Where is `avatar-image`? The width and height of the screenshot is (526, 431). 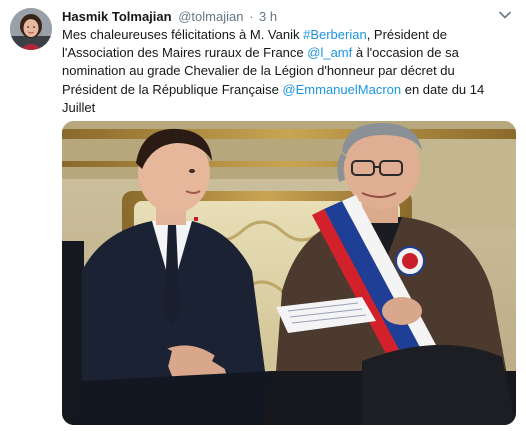
avatar-image is located at coordinates (31, 29).